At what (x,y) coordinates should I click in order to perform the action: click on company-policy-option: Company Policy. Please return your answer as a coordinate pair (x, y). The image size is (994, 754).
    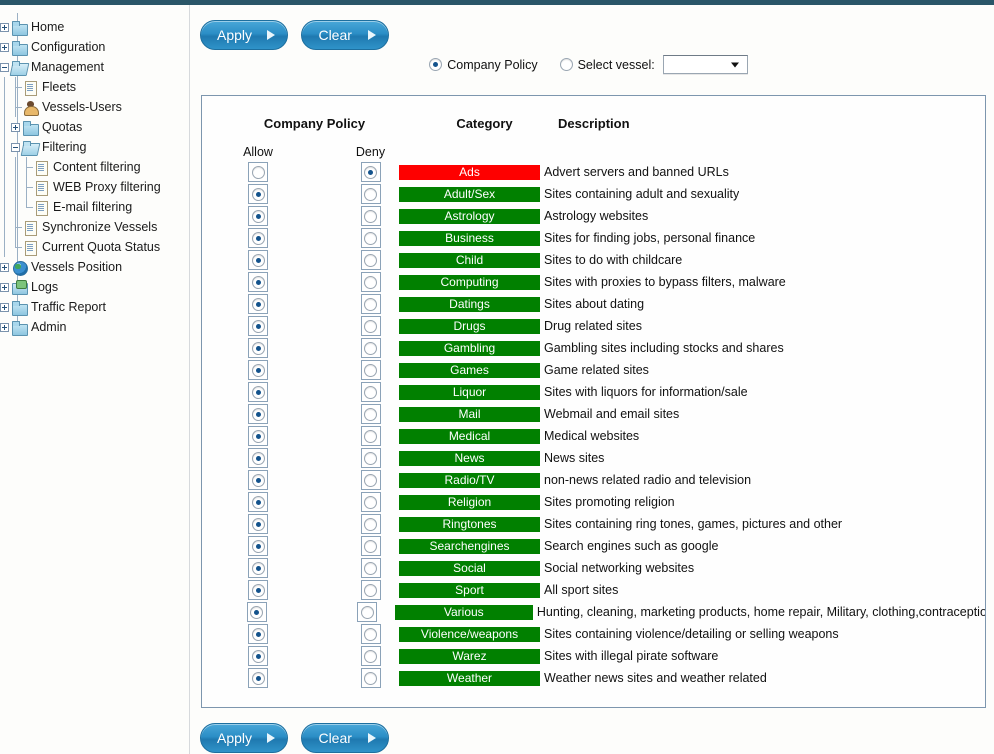
    Looking at the image, I should click on (483, 65).